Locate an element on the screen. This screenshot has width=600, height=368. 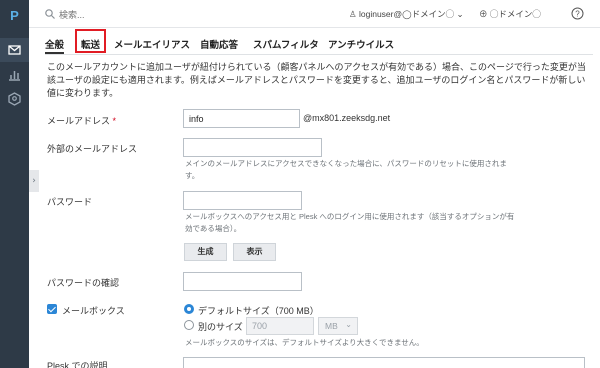
other-size-input is located at coordinates (280, 326).